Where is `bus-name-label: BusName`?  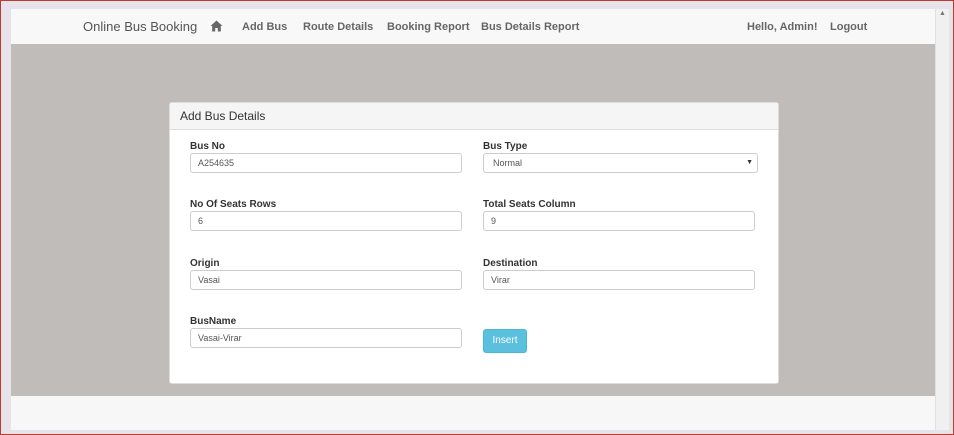
bus-name-label: BusName is located at coordinates (213, 321).